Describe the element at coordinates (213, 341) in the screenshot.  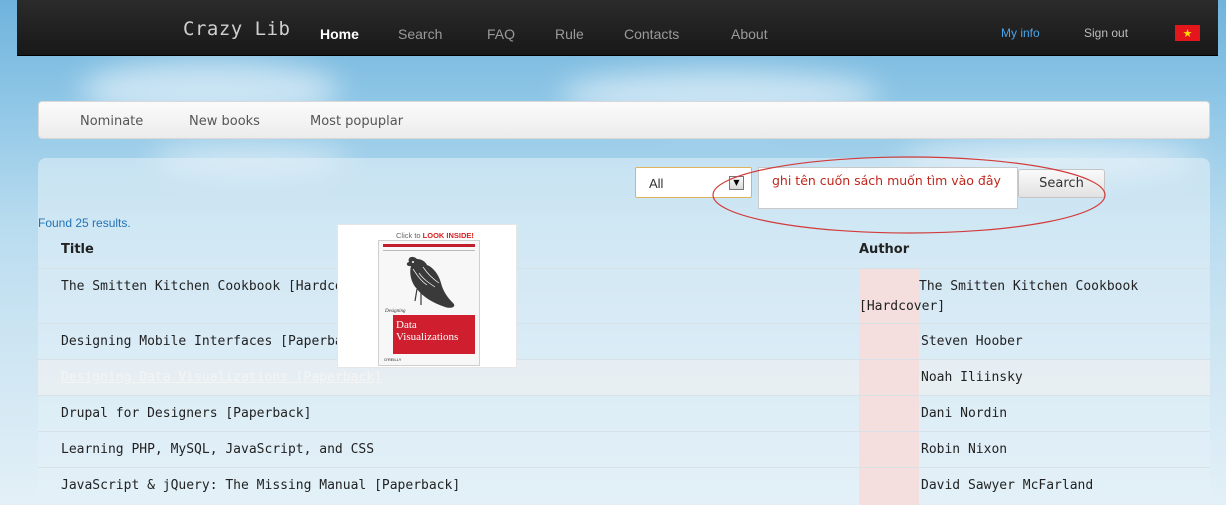
I see `book-title-link: Designing Mobile Interfaces [Paperback]` at that location.